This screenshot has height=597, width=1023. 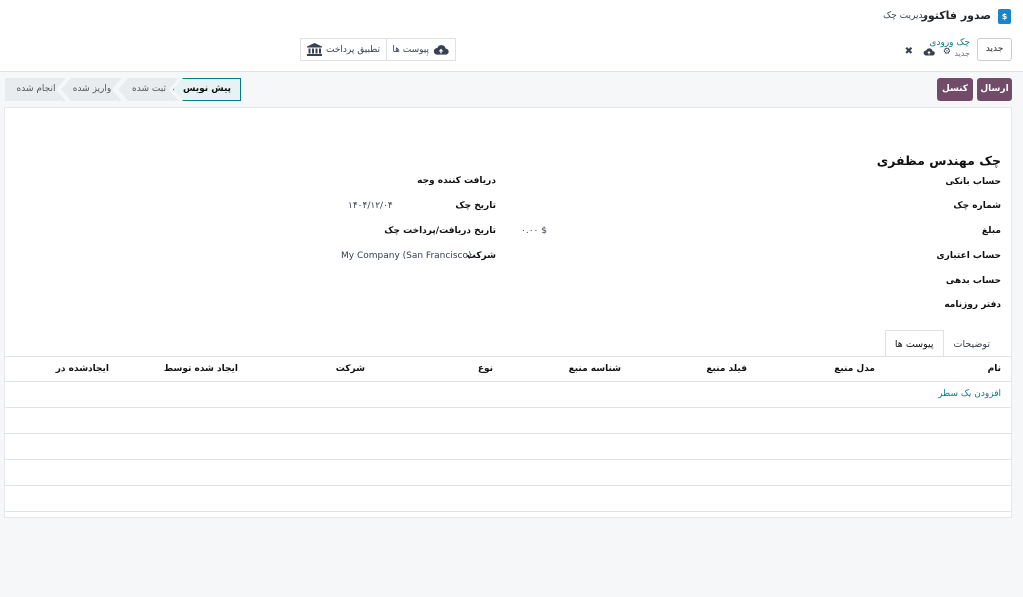 What do you see at coordinates (353, 49) in the screenshot?
I see `payment-reconcile-label: تطبیق پرداخت` at bounding box center [353, 49].